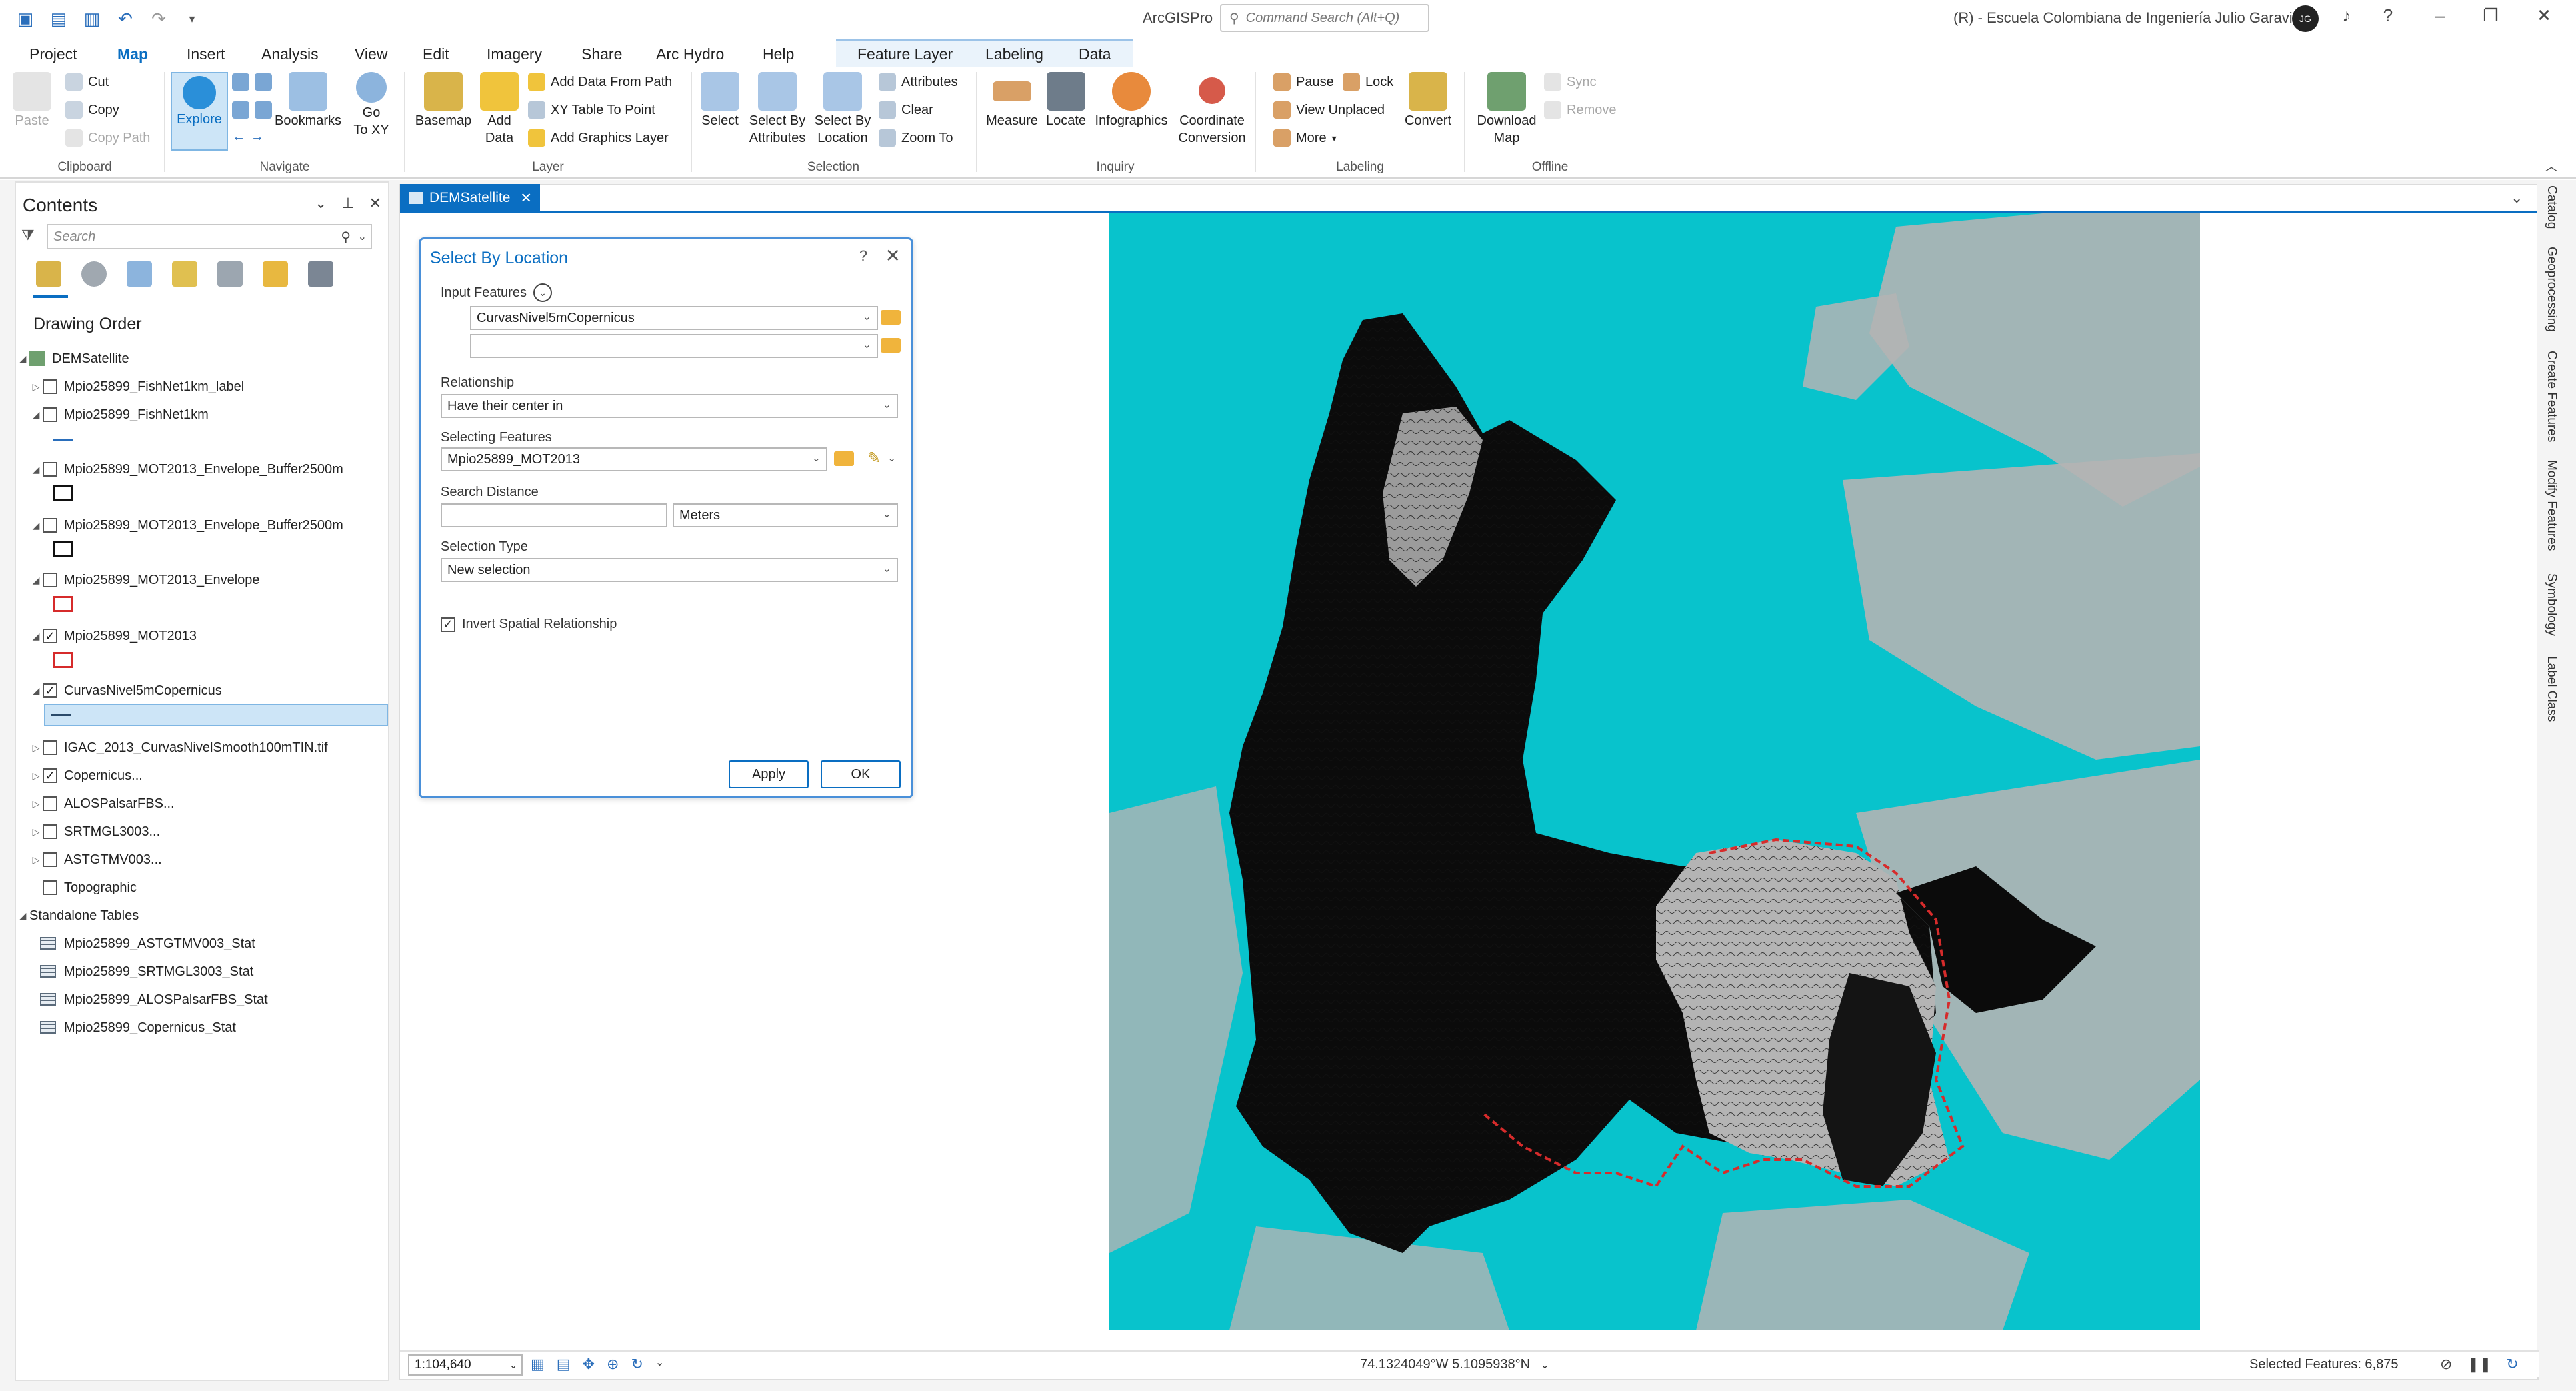 This screenshot has height=1391, width=2576. I want to click on apply-button: Apply, so click(769, 774).